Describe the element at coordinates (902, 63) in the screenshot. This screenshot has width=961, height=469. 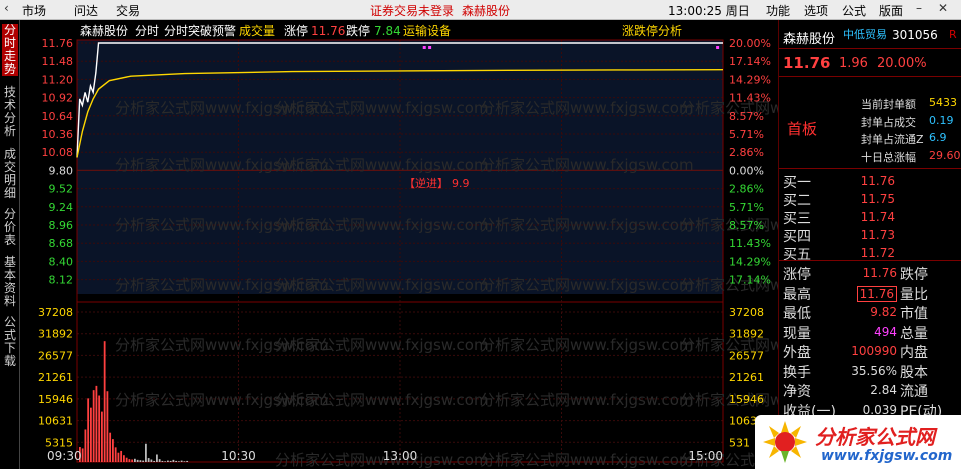
I see `quote-pct: 20.00%` at that location.